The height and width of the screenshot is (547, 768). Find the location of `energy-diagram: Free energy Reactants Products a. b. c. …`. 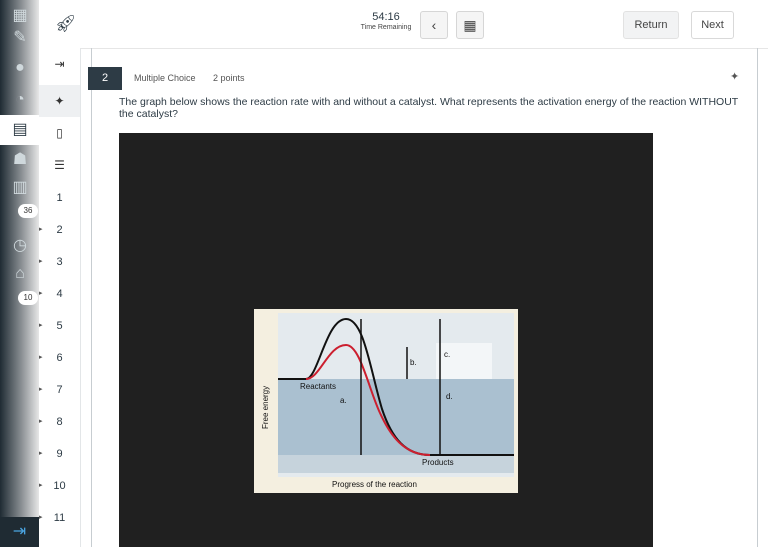

energy-diagram: Free energy Reactants Products a. b. c. … is located at coordinates (386, 401).